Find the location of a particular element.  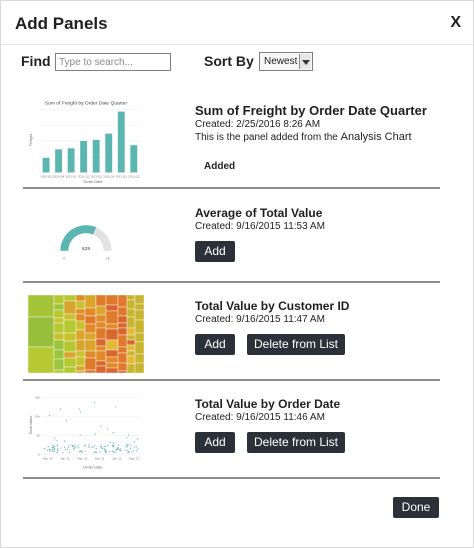

chart-ylabel: Total Value is located at coordinates (30, 425).